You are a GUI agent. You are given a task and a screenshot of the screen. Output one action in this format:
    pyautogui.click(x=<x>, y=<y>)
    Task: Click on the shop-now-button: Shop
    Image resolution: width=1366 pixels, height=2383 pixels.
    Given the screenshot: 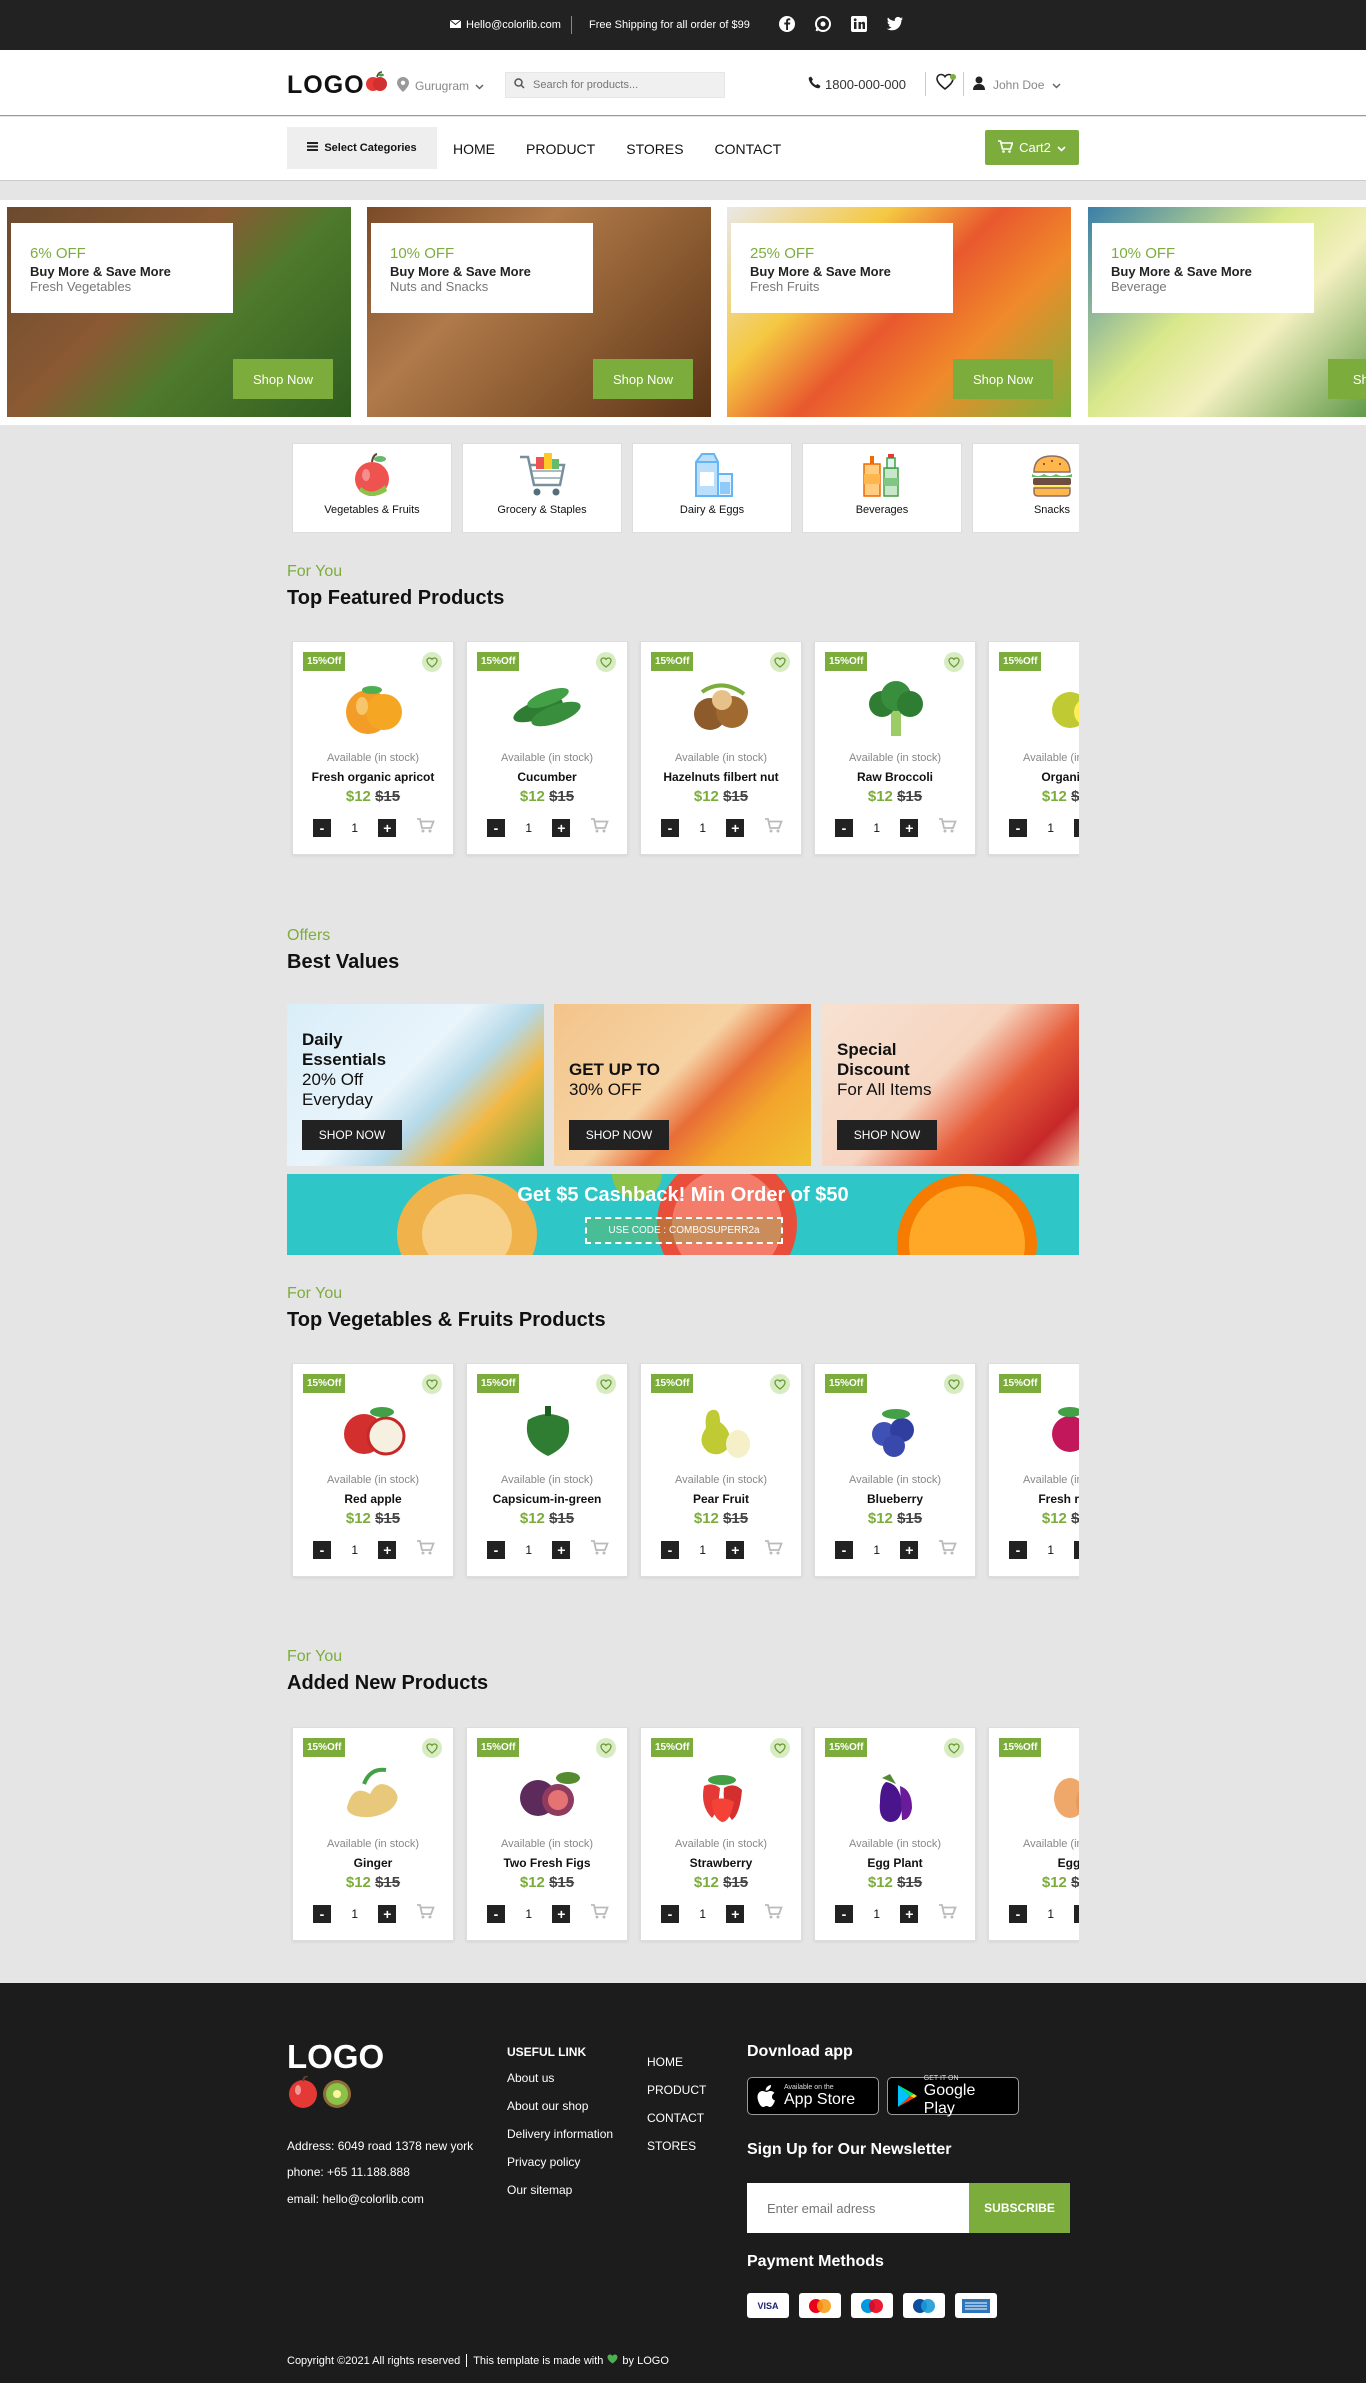 What is the action you would take?
    pyautogui.click(x=1347, y=379)
    